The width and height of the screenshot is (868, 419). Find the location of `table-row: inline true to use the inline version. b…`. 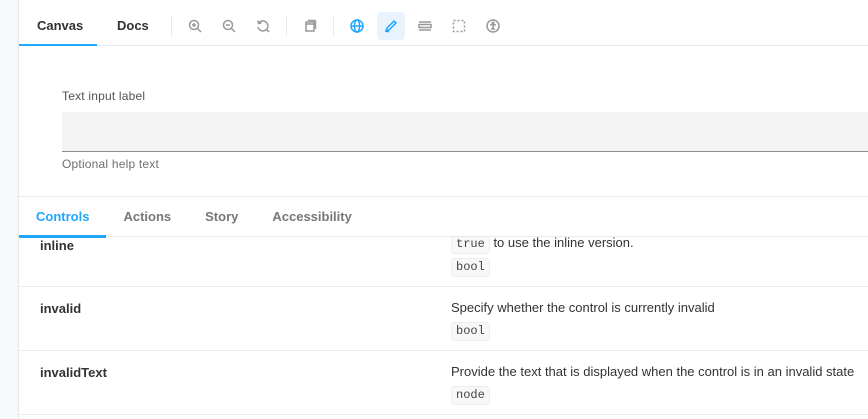

table-row: inline true to use the inline version. b… is located at coordinates (443, 262).